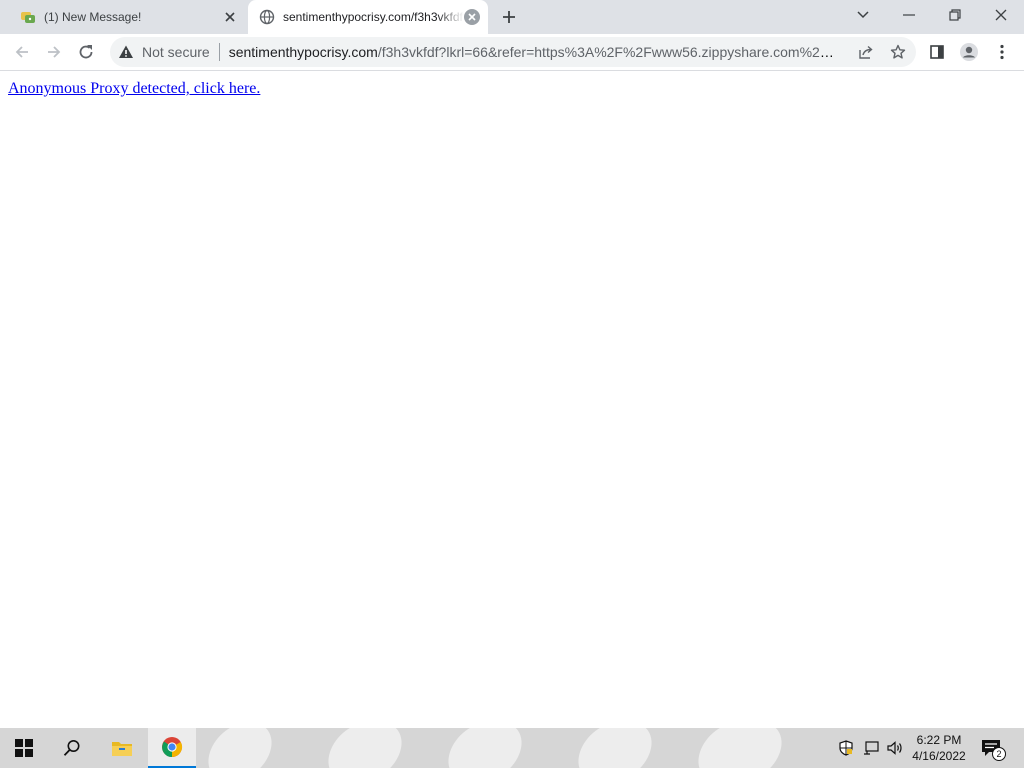 This screenshot has width=1024, height=768. I want to click on side-panel-icon, so click(937, 52).